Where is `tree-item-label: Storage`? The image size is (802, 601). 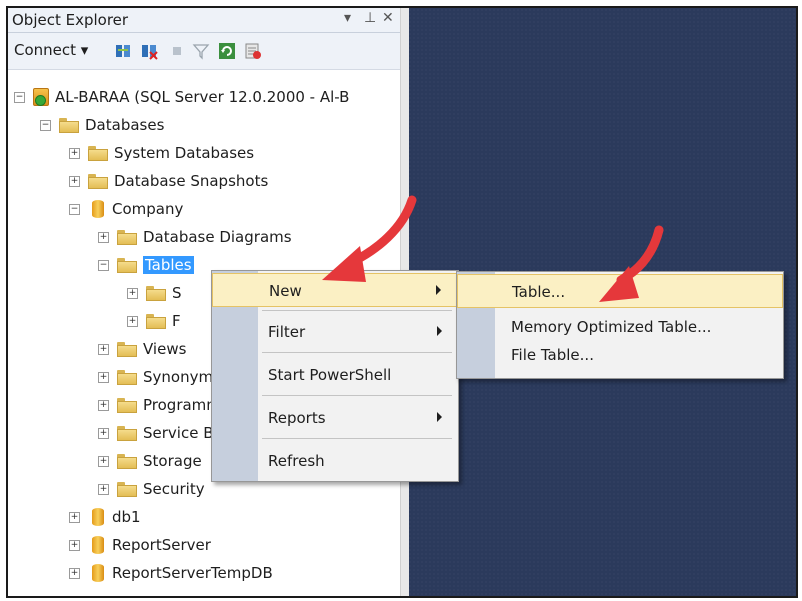
tree-item-label: Storage is located at coordinates (172, 461).